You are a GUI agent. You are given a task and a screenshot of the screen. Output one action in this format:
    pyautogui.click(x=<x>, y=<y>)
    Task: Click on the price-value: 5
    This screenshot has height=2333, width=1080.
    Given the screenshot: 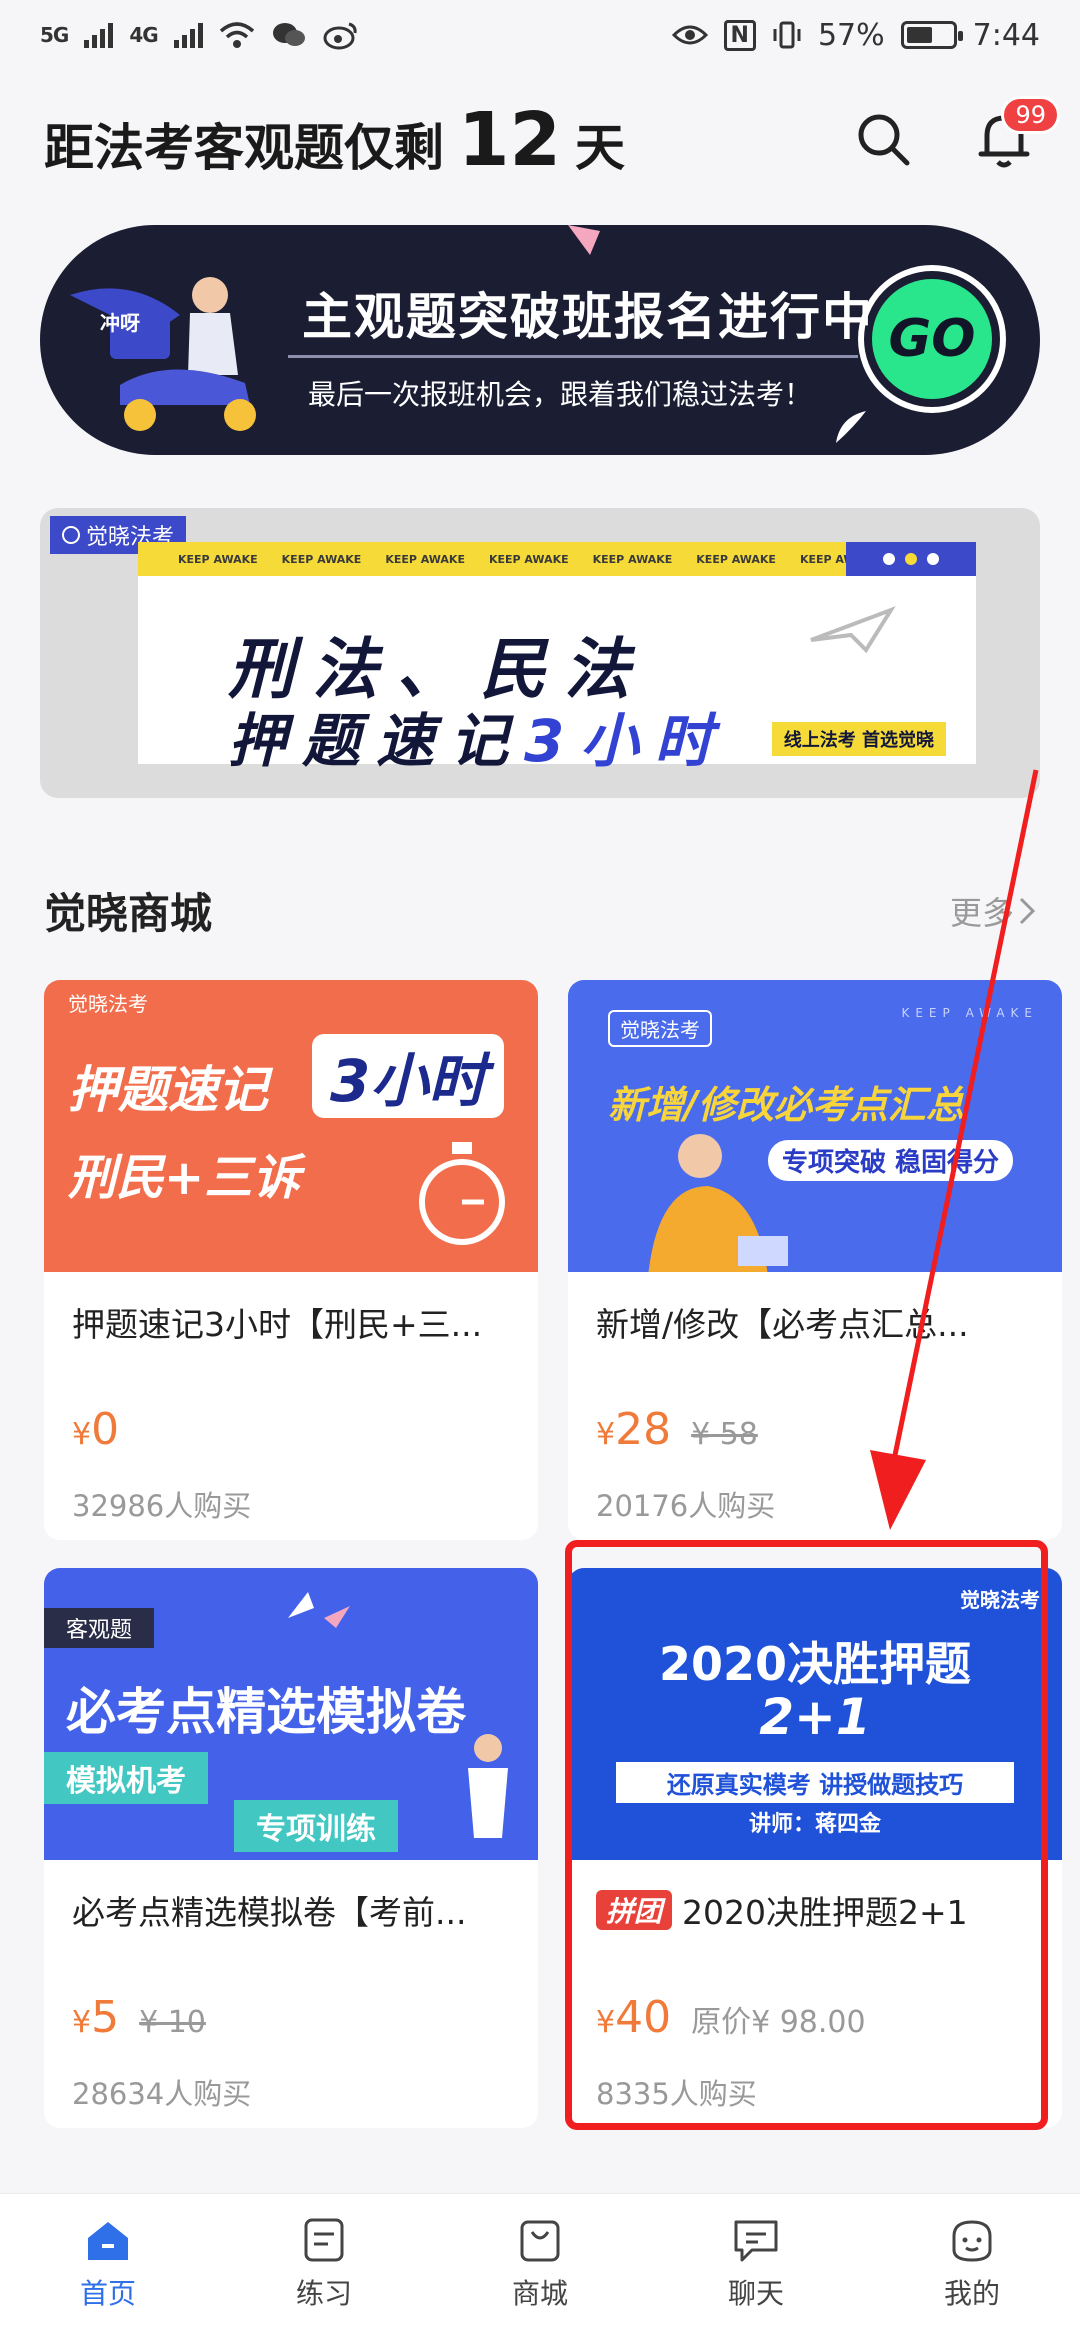 What is the action you would take?
    pyautogui.click(x=105, y=2017)
    